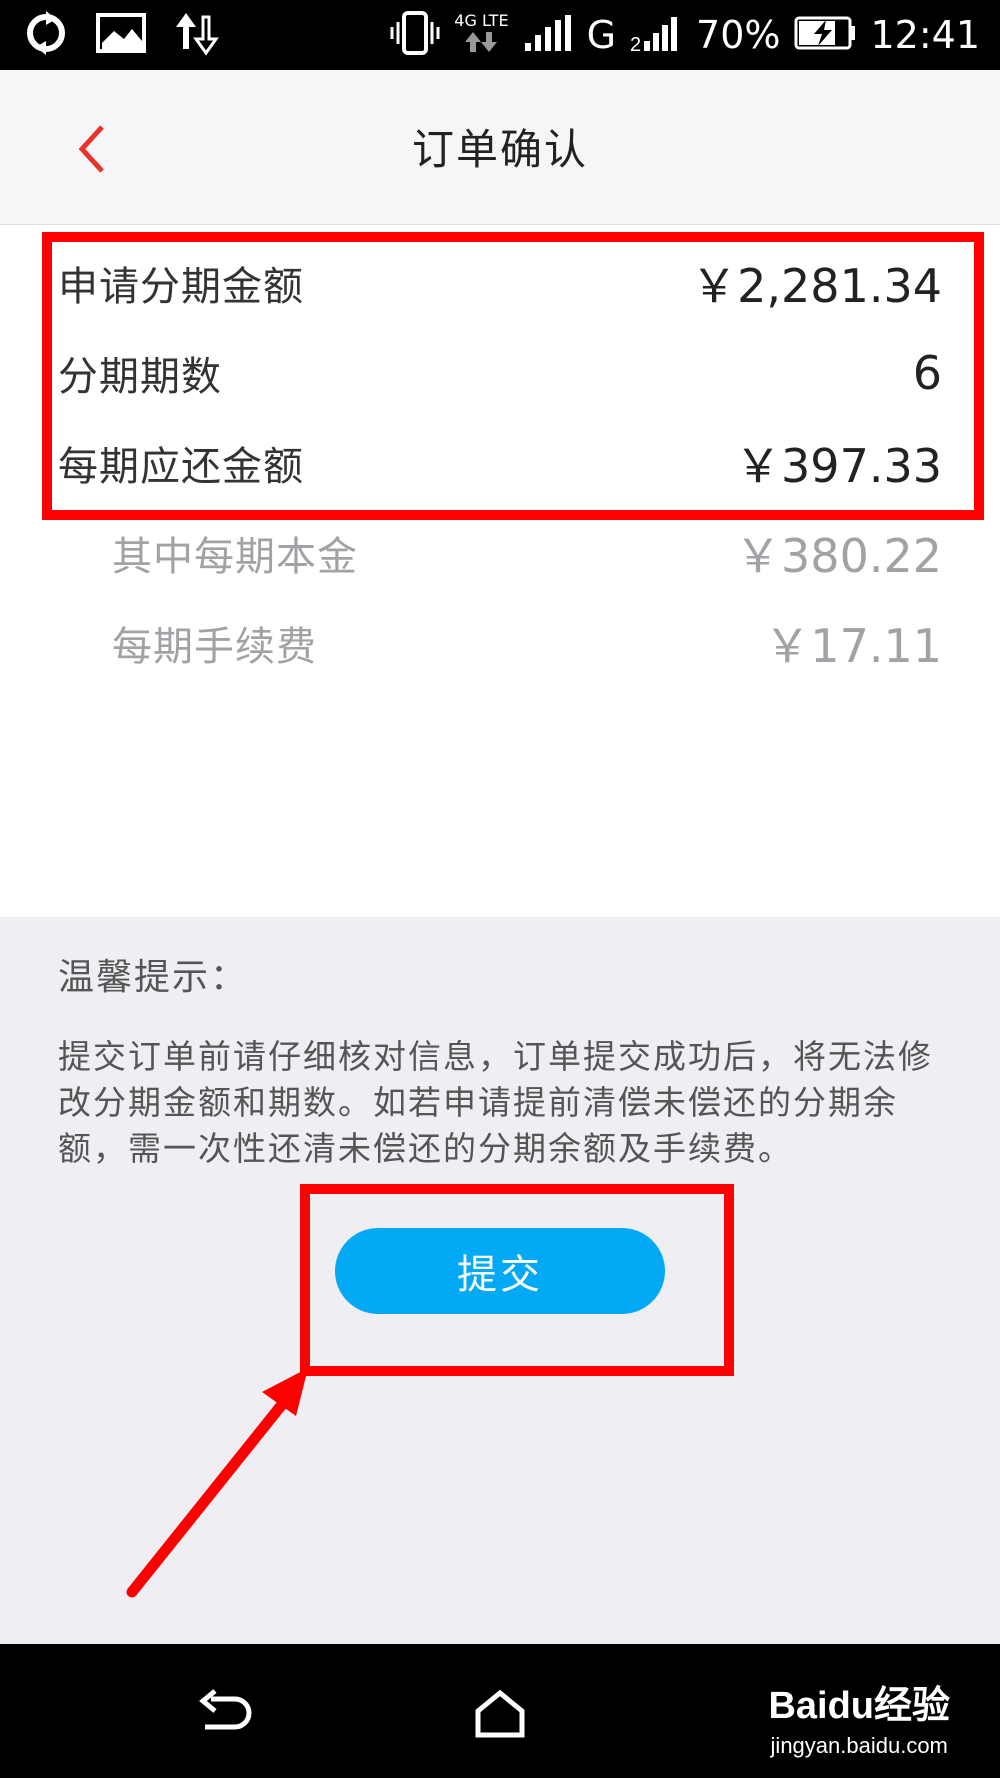 The height and width of the screenshot is (1778, 1000). I want to click on home-icon, so click(500, 1713).